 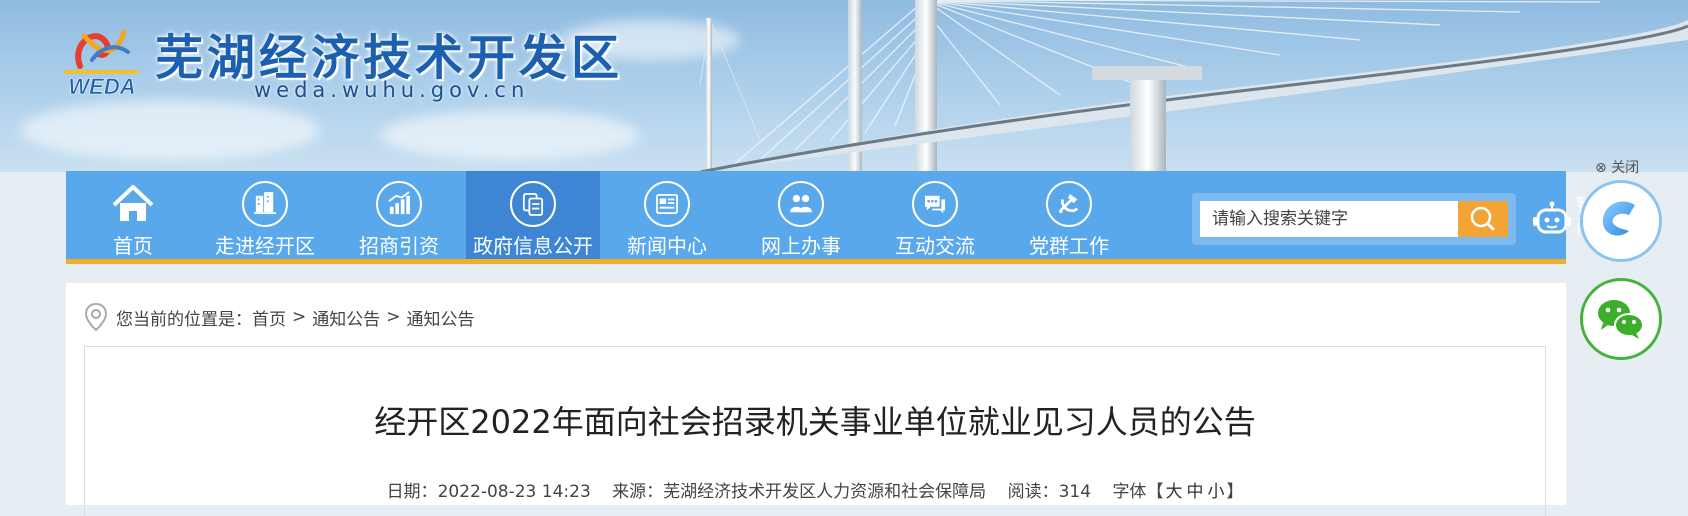 I want to click on article-reads: 阅读：314, so click(x=1049, y=492).